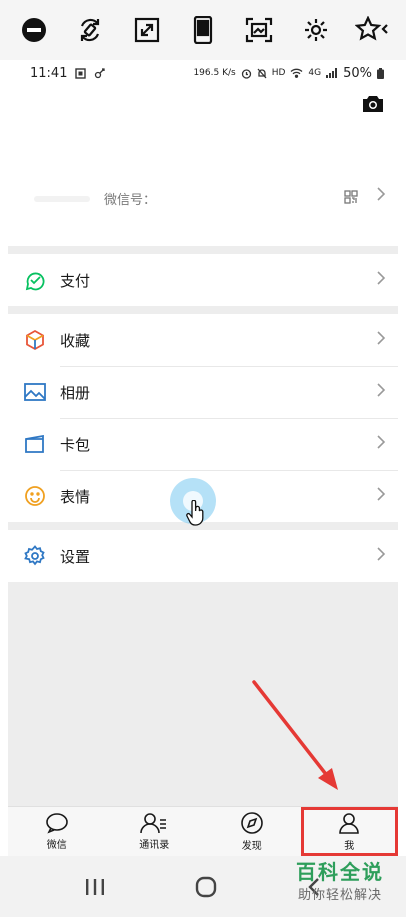 This screenshot has height=917, width=406. I want to click on menu-label-favorites: 收藏, so click(75, 340).